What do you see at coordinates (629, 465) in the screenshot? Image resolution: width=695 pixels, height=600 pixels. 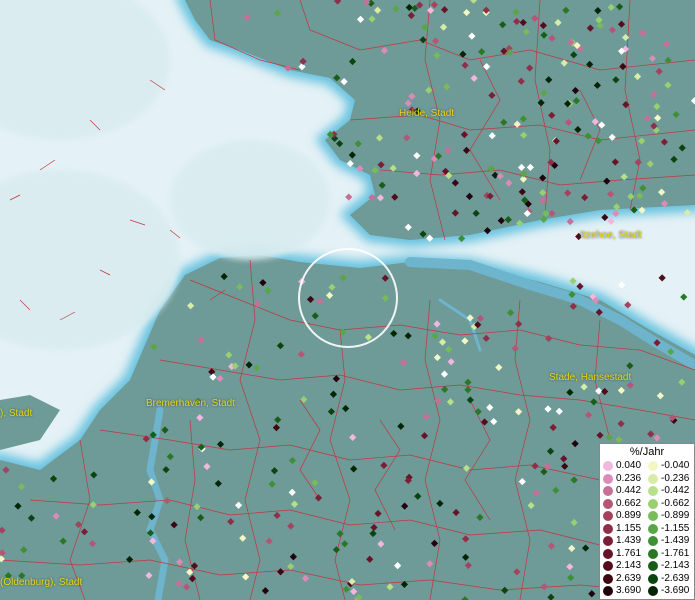 I see `legend-value: 0.040` at bounding box center [629, 465].